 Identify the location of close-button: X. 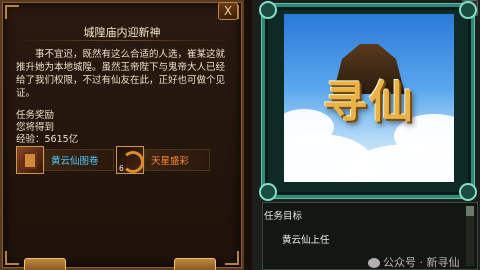
(228, 11).